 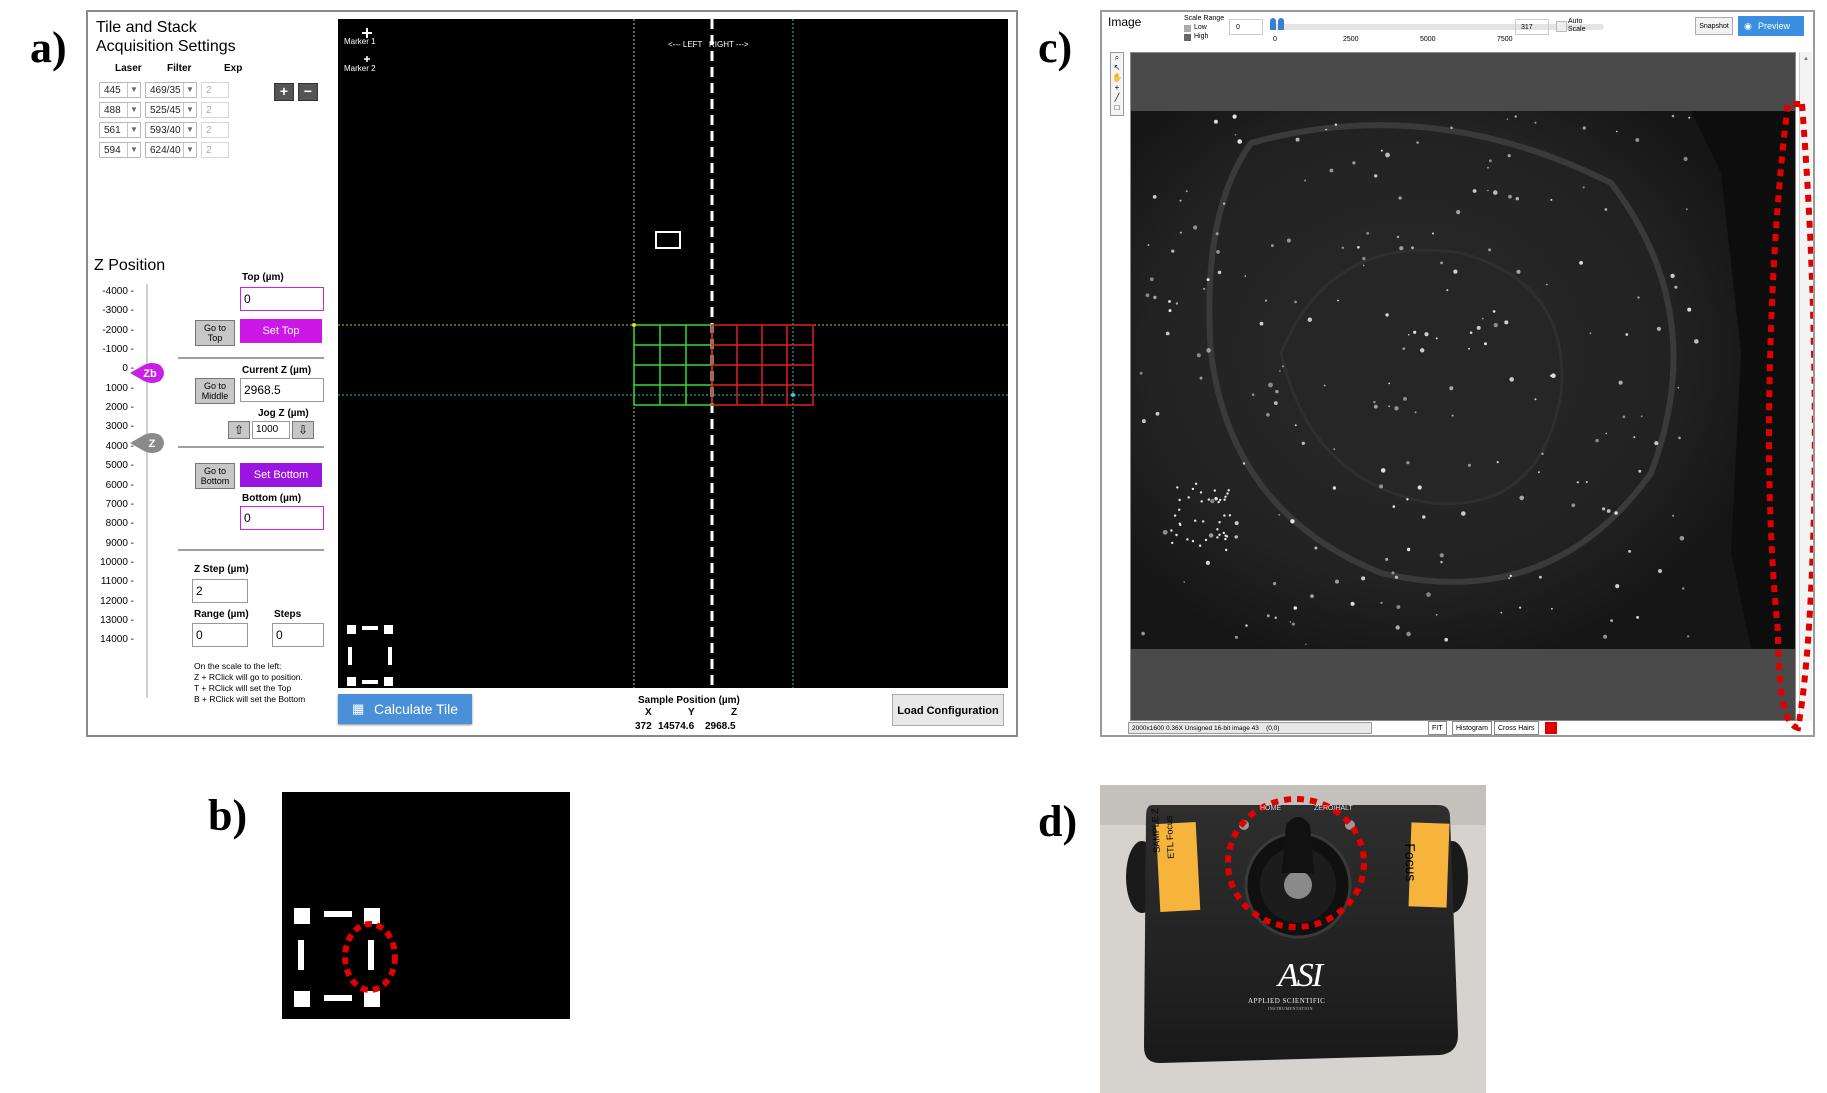 What do you see at coordinates (358, 708) in the screenshot?
I see `calculator-icon: ▦` at bounding box center [358, 708].